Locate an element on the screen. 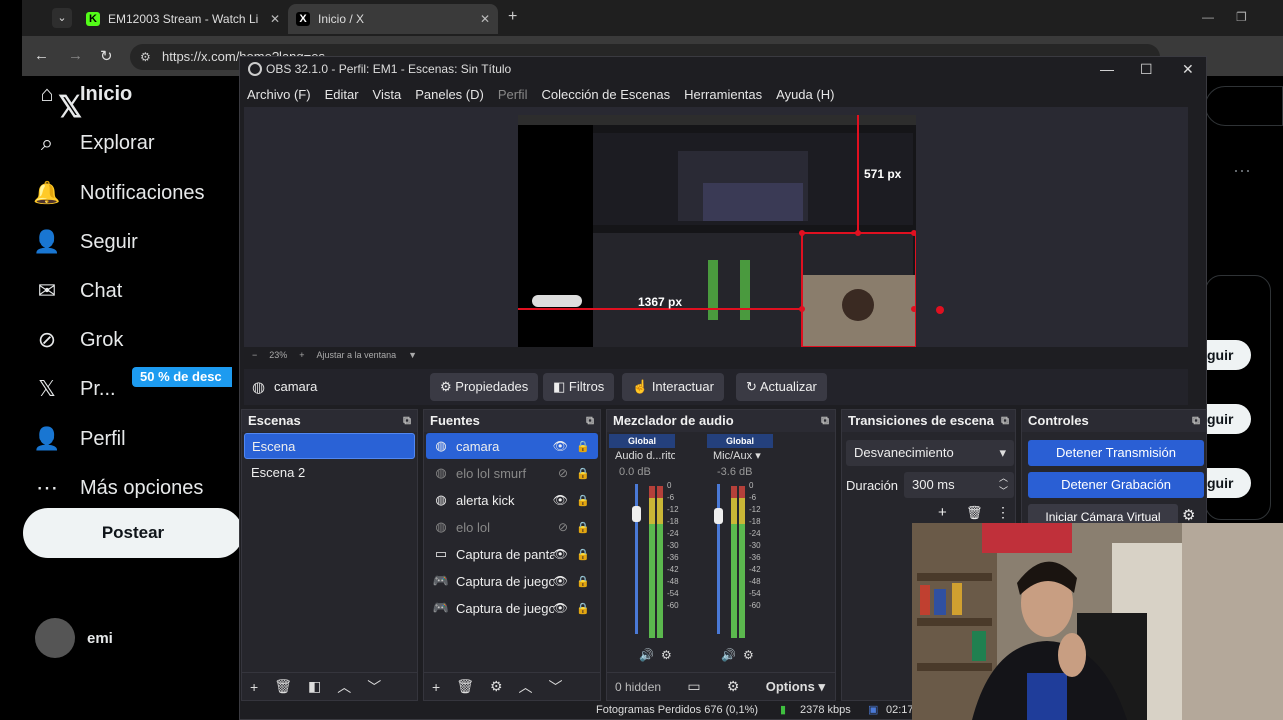 The height and width of the screenshot is (720, 1283). restore-icon: ❐ is located at coordinates (1241, 17).